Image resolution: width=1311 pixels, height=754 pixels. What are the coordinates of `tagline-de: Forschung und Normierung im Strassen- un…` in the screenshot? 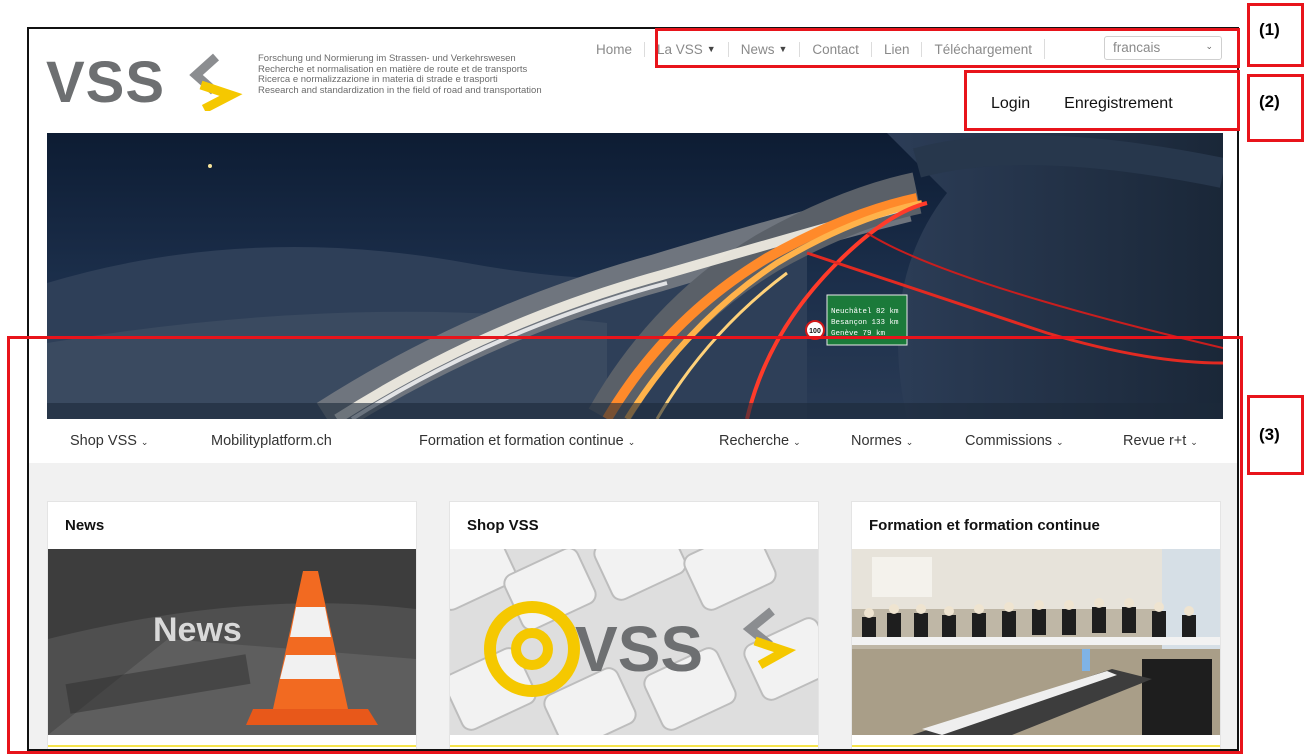 It's located at (387, 58).